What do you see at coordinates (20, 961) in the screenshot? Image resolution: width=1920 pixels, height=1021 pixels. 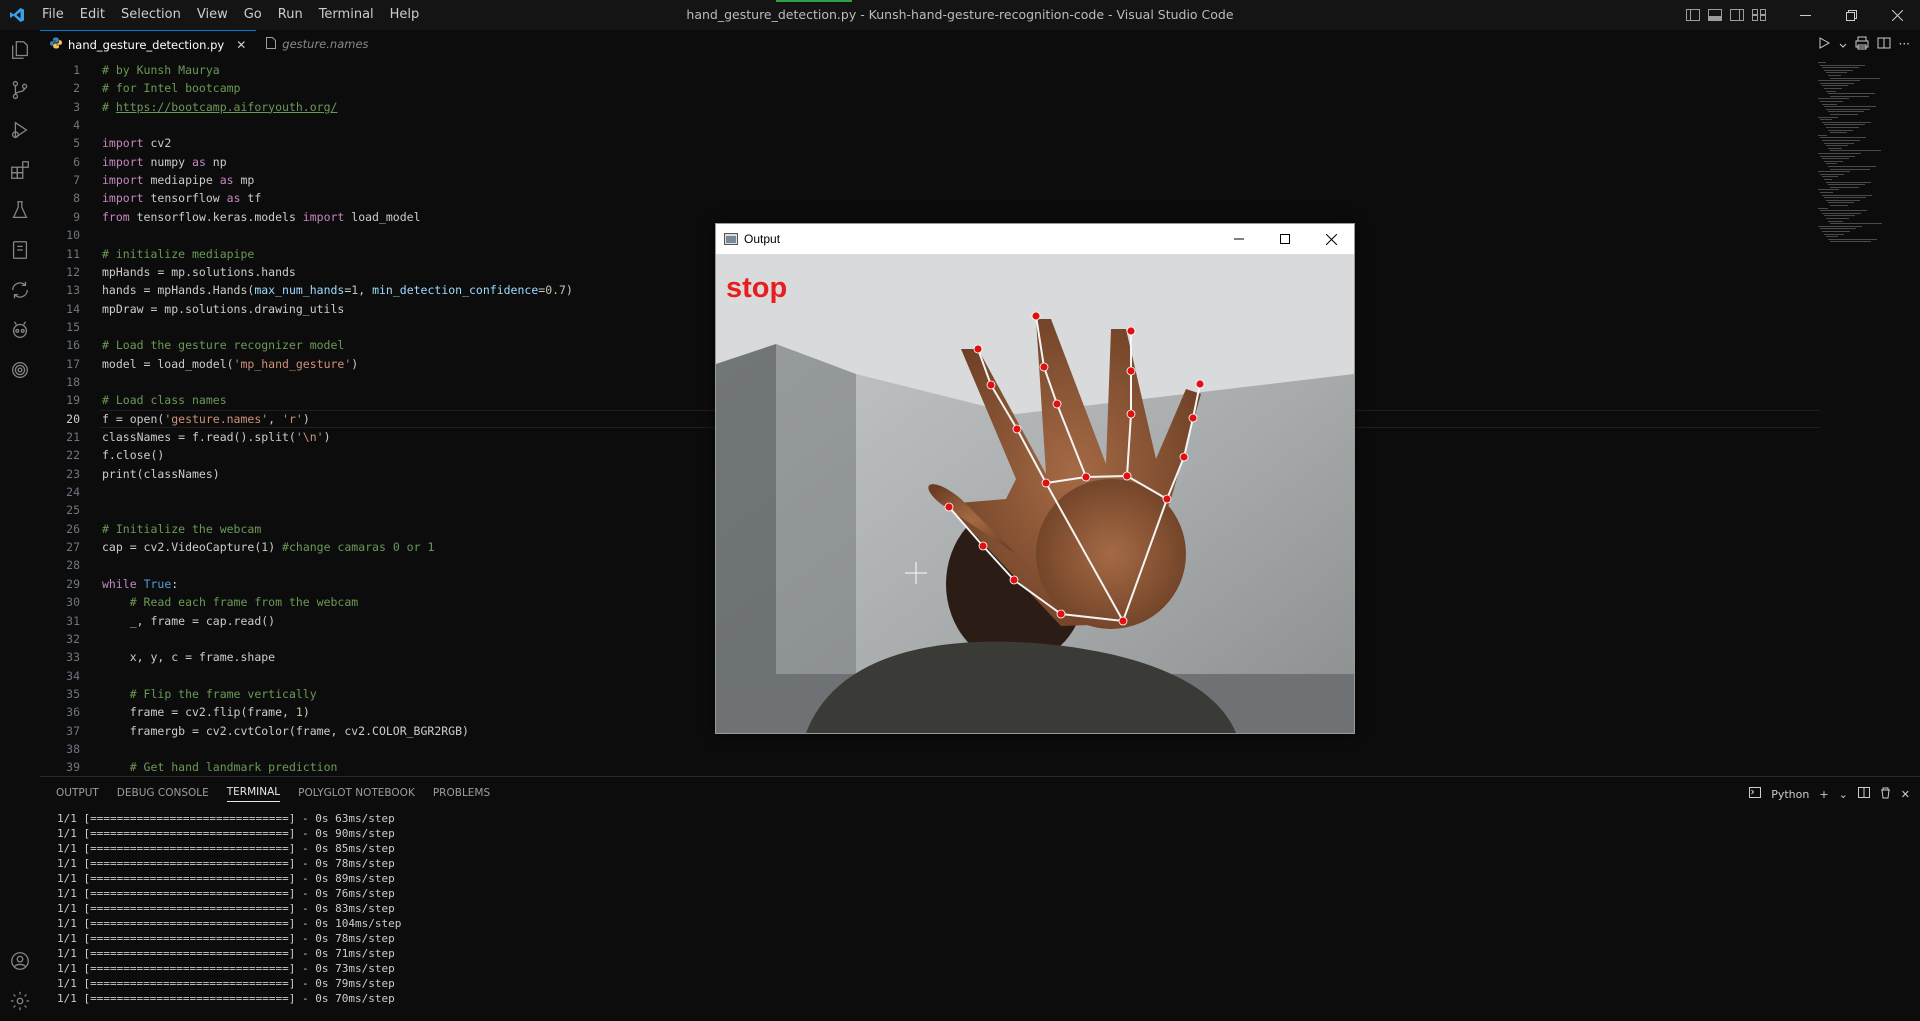 I see `account-icon` at bounding box center [20, 961].